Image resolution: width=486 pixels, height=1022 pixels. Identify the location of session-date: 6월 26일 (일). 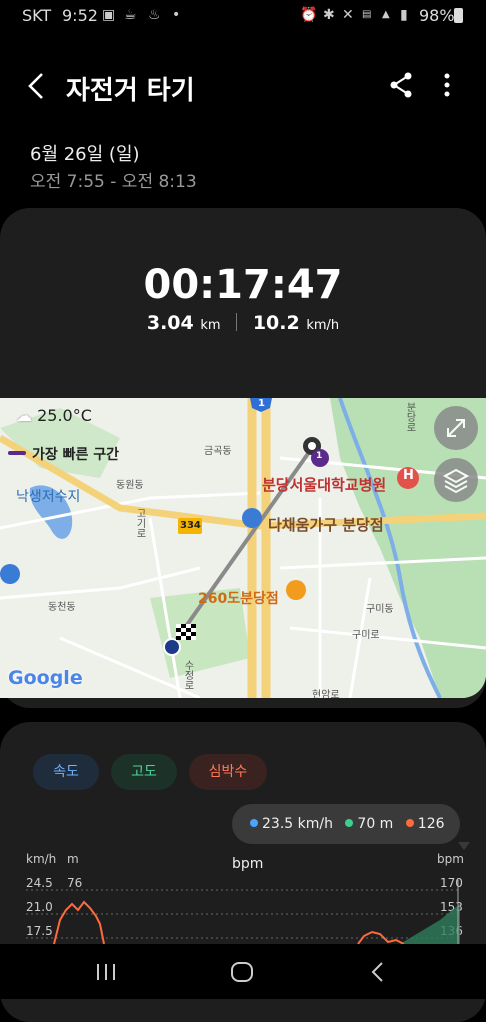
(85, 154).